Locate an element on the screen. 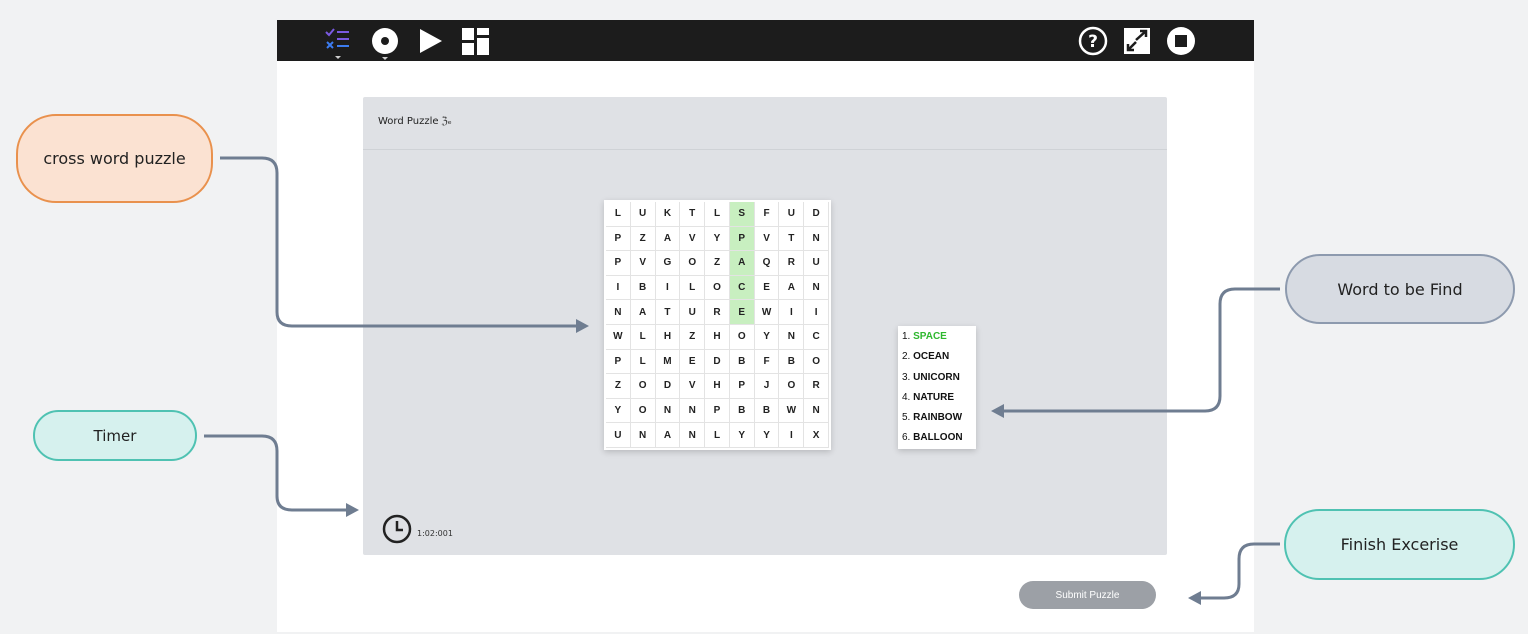 This screenshot has width=1528, height=634. annotation-crossword: cross word puzzle is located at coordinates (114, 158).